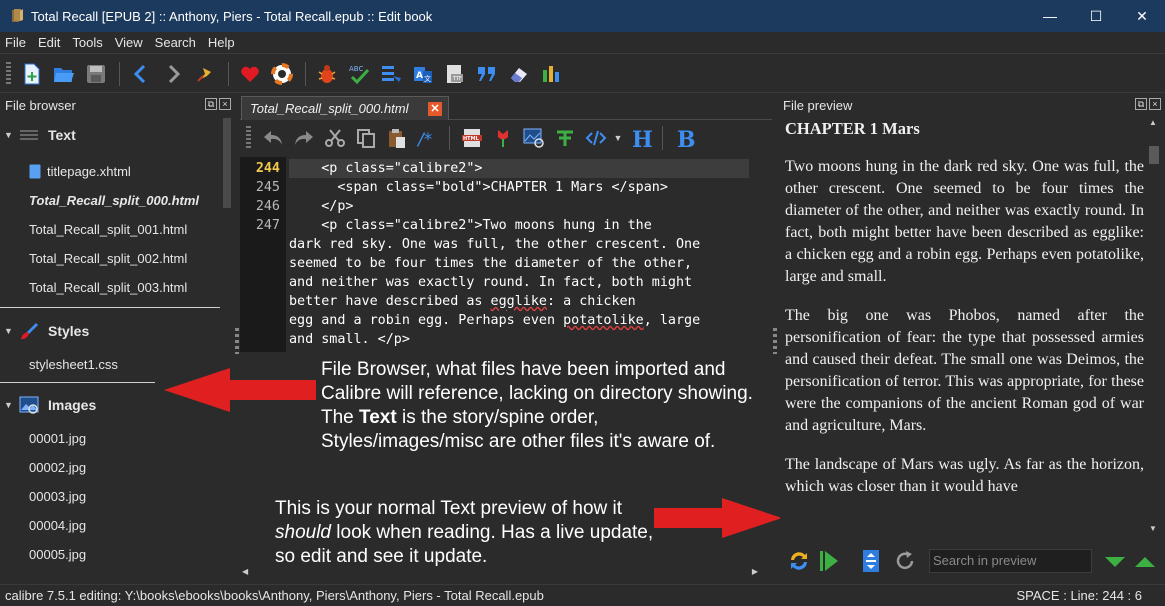 Image resolution: width=1165 pixels, height=606 pixels. What do you see at coordinates (110, 287) in the screenshot?
I see `file-item: Total_Recall_split_003.html` at bounding box center [110, 287].